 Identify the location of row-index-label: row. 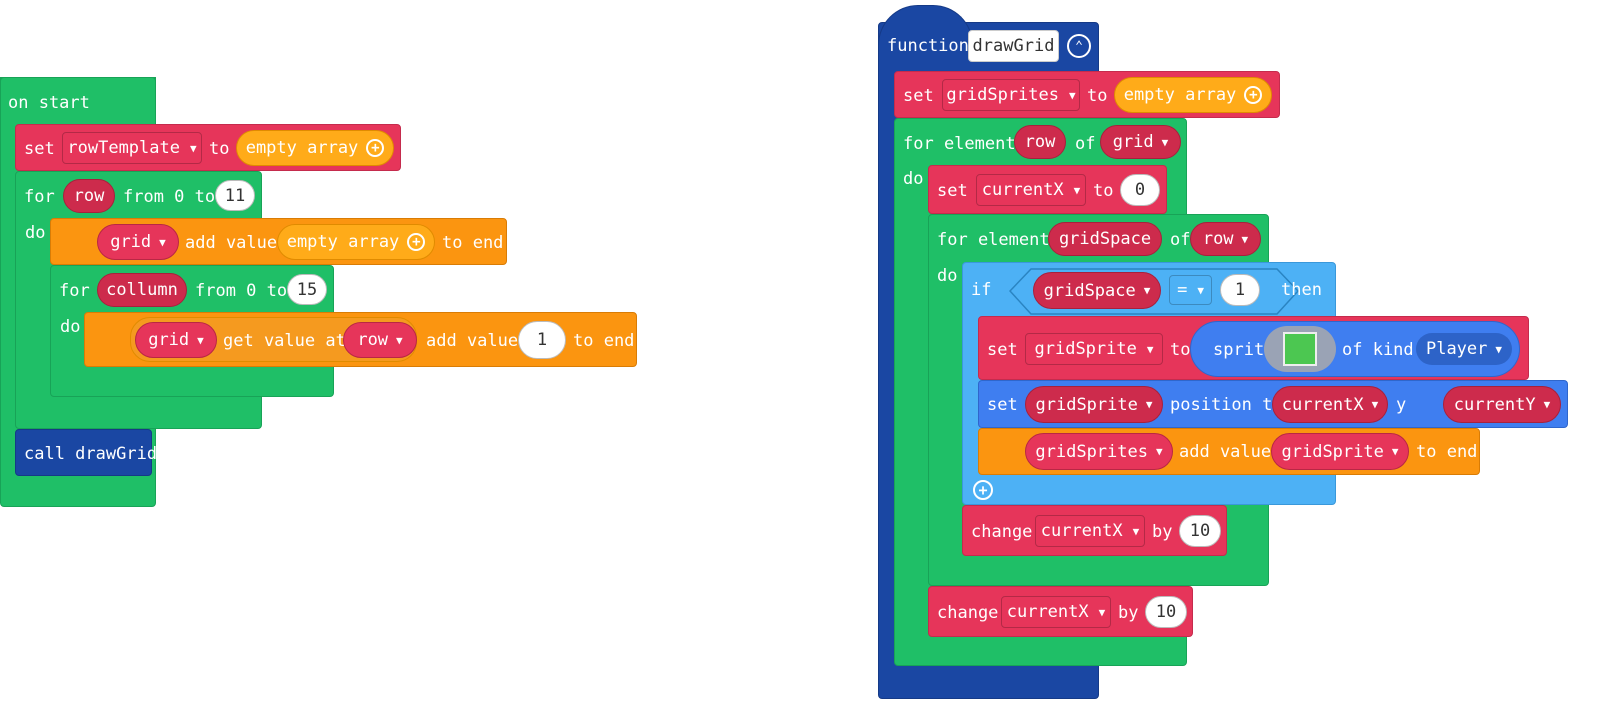
(373, 340).